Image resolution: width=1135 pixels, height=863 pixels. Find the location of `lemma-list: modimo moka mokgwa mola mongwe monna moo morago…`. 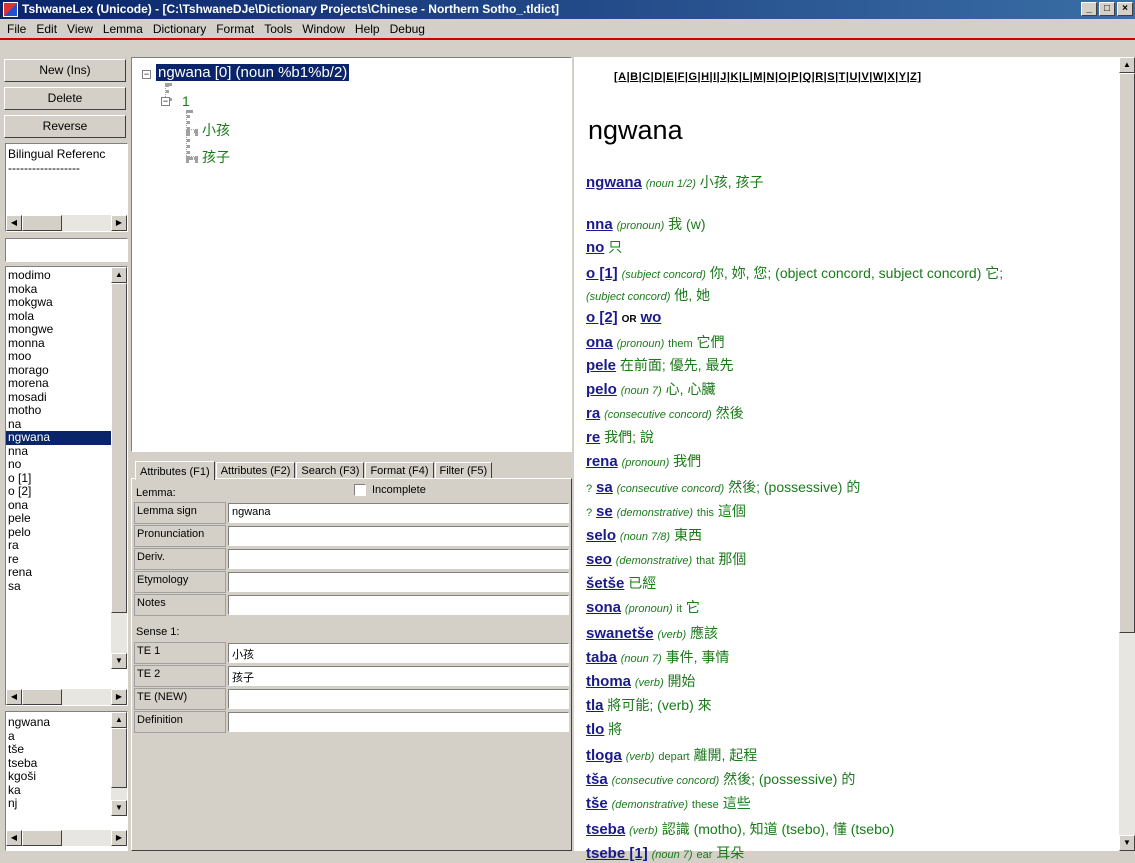

lemma-list: modimo moka mokgwa mola mongwe monna moo morago… is located at coordinates (66, 486).